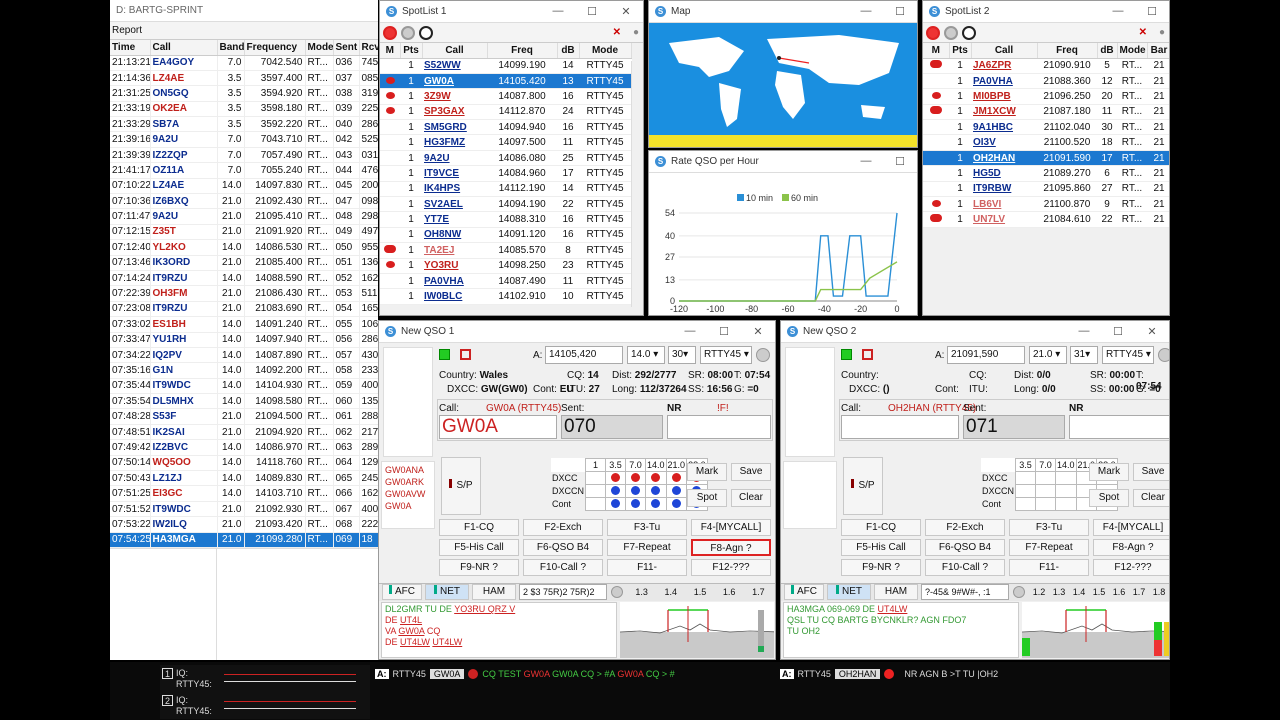  Describe the element at coordinates (411, 51) in the screenshot. I see `spot1-col-header: Pts` at that location.